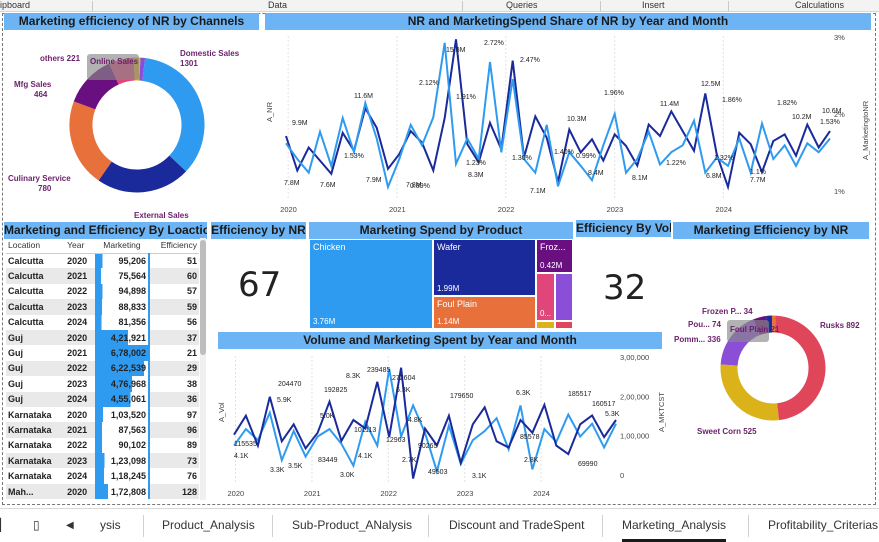  I want to click on donut-segment-external, so click(141, 172).